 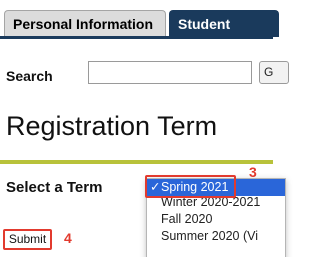 I want to click on term-option: Summer 2020 (Vi, so click(x=216, y=236).